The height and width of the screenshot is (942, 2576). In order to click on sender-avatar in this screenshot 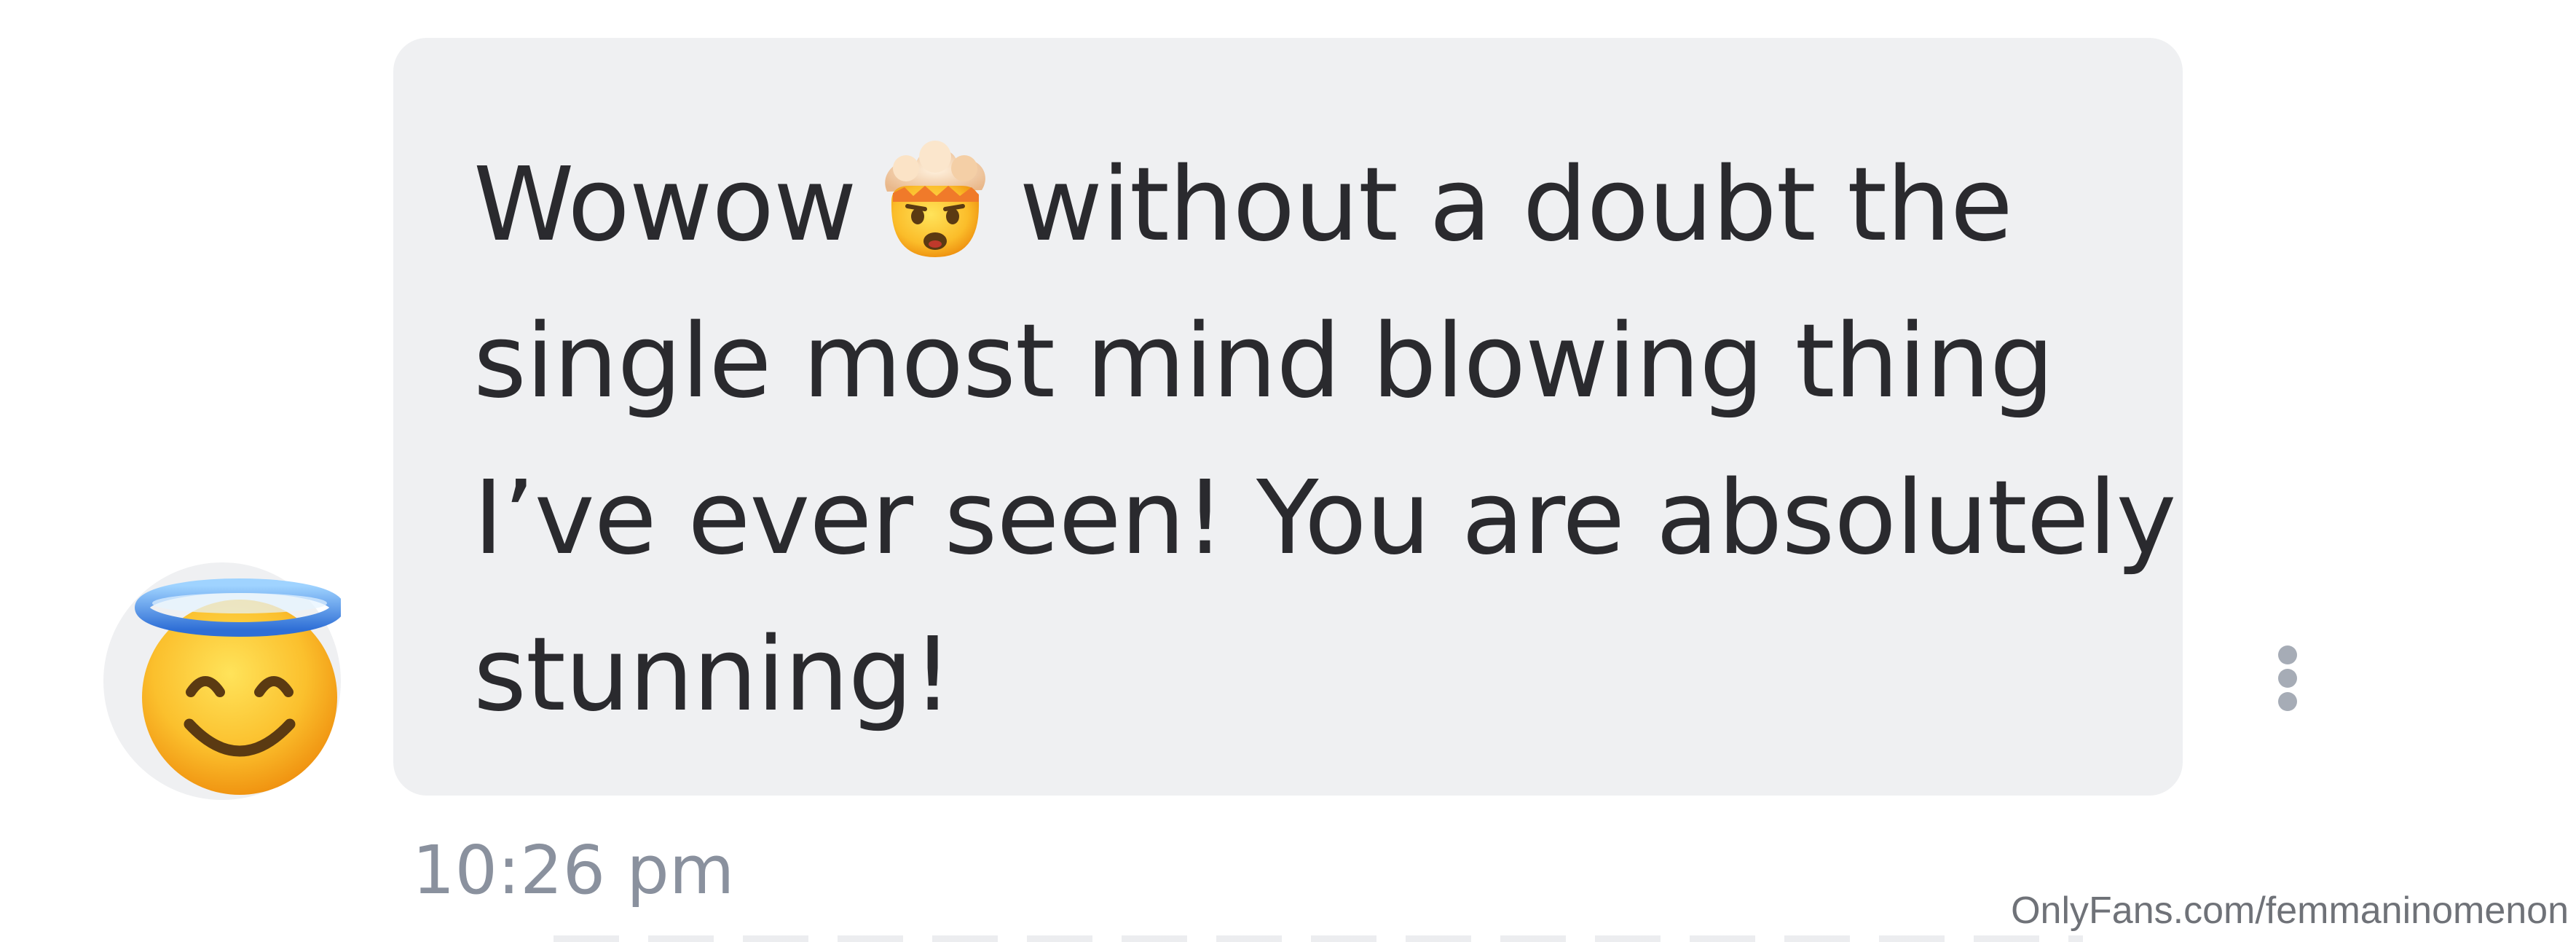, I will do `click(222, 681)`.